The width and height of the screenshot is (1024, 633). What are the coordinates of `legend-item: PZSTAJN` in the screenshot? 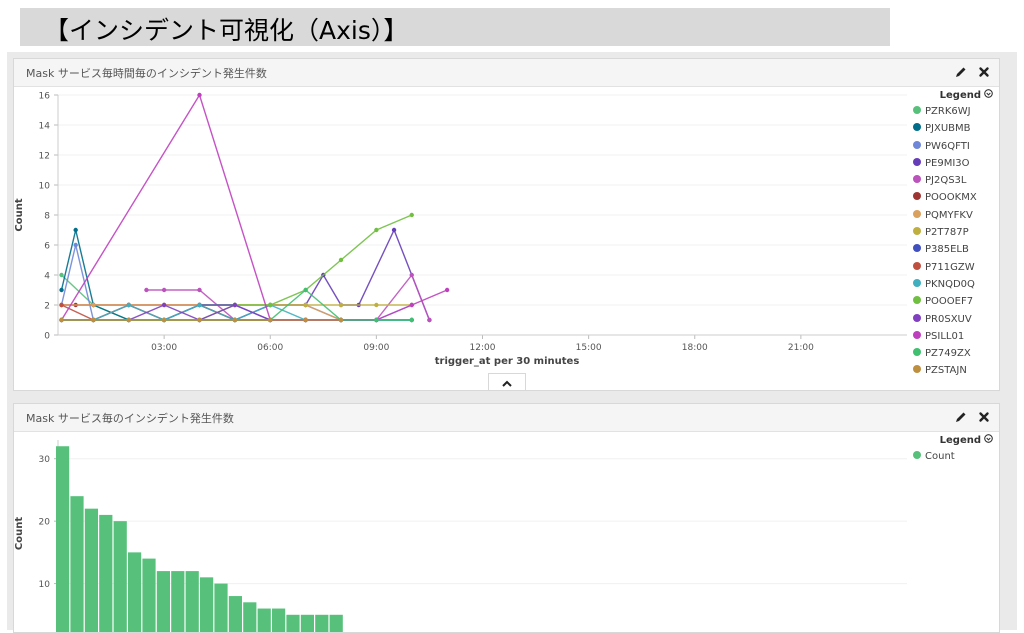 It's located at (953, 370).